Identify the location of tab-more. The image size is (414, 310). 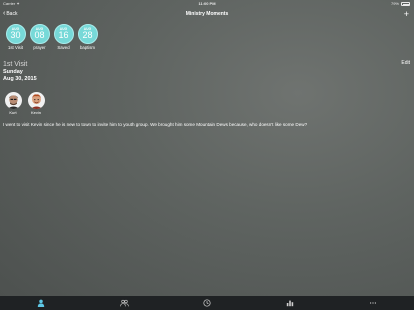
(373, 303).